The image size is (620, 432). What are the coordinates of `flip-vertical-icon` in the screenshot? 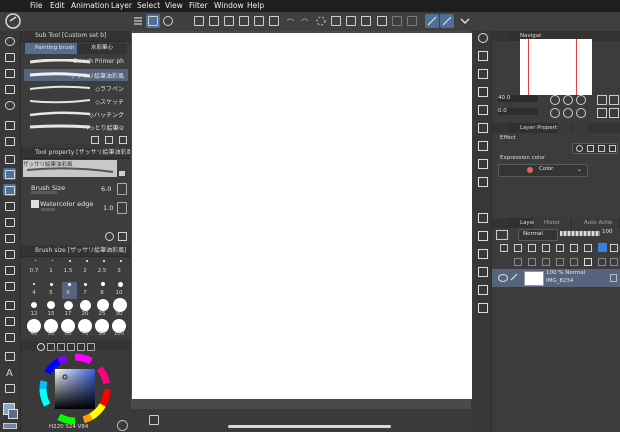 It's located at (614, 113).